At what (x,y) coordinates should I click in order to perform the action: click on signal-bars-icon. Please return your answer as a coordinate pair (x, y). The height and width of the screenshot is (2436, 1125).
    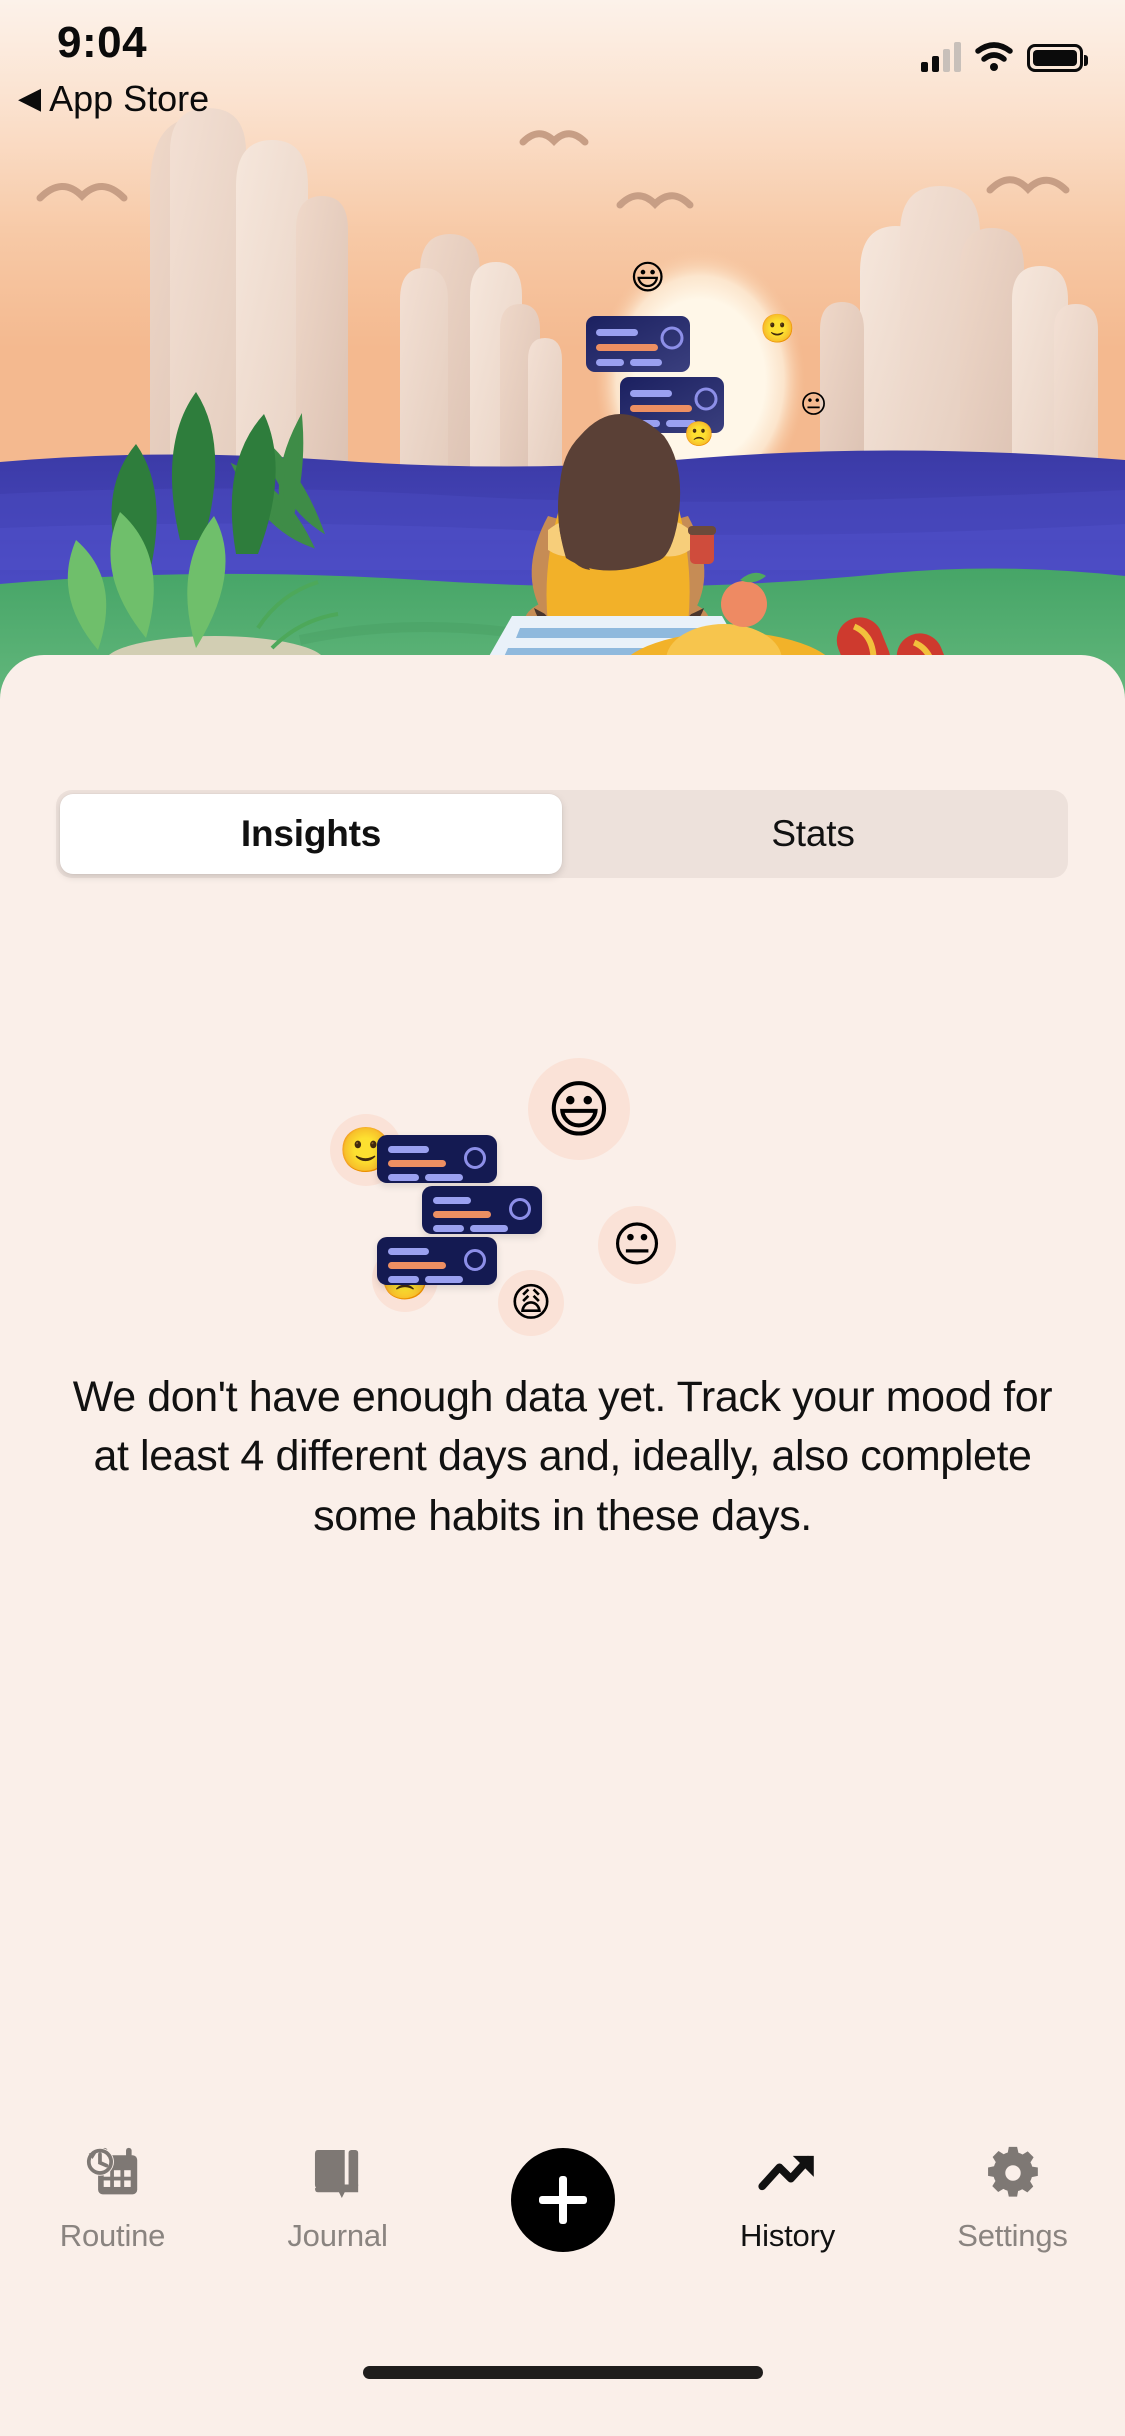
    Looking at the image, I should click on (941, 57).